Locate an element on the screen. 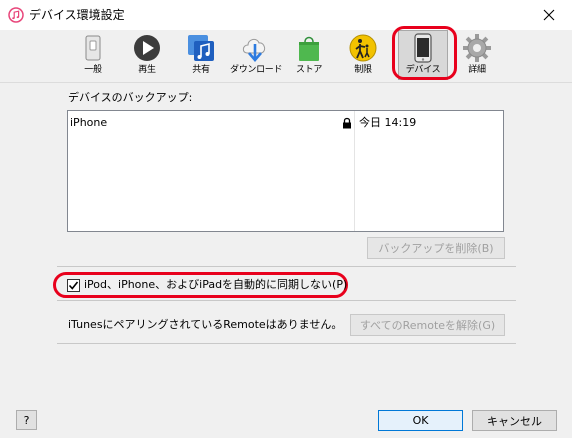  dialog-footer: ? OK キャンセル is located at coordinates (286, 418).